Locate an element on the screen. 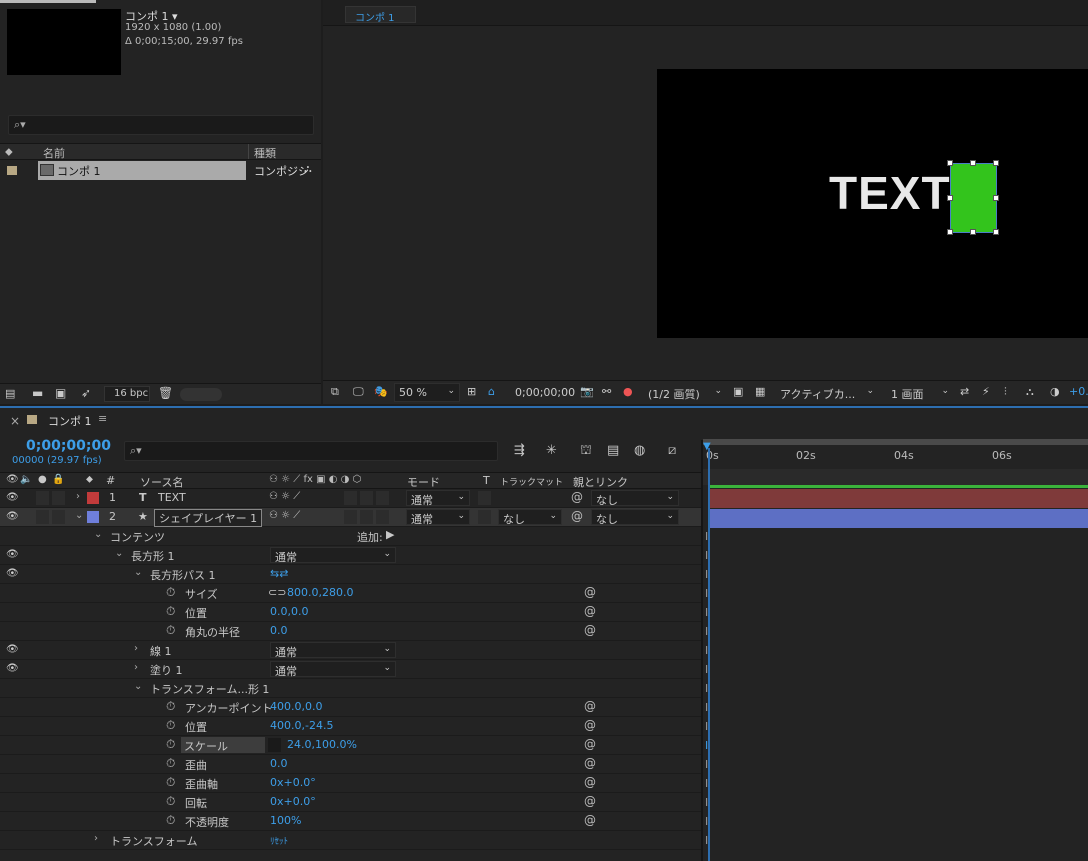  col-type: 種類 is located at coordinates (265, 153).